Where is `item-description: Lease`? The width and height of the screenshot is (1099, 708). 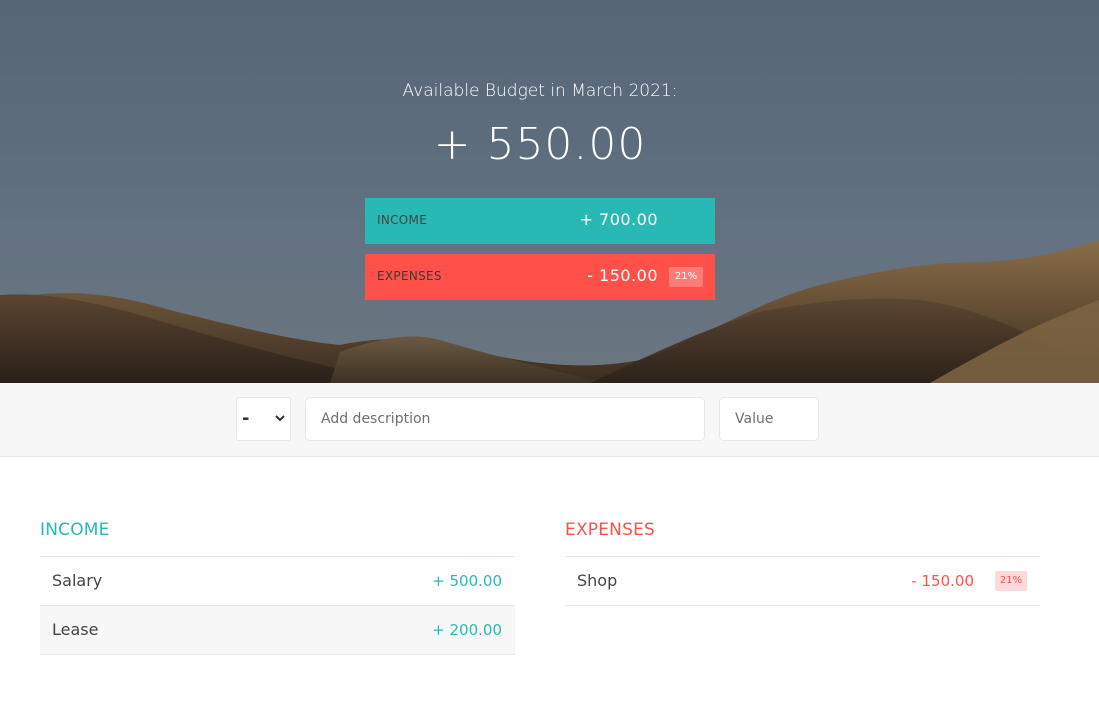 item-description: Lease is located at coordinates (75, 629).